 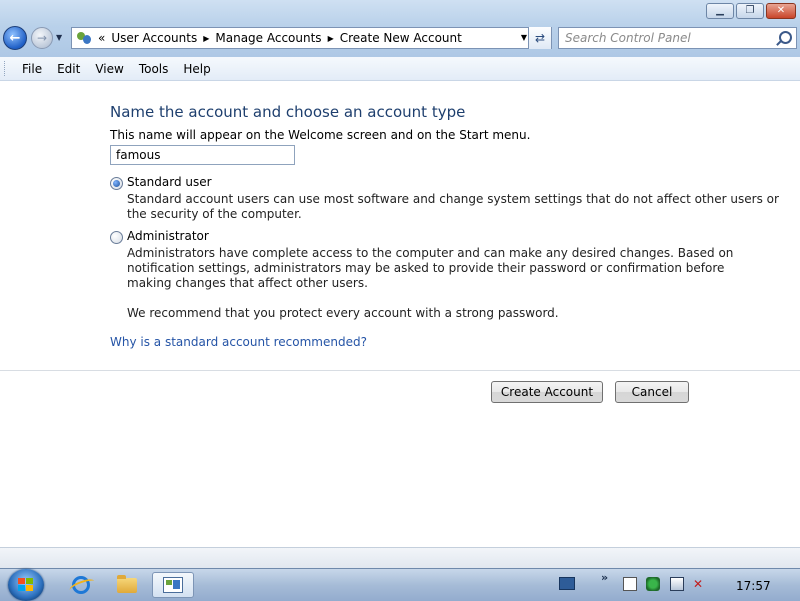 I want to click on internet-explorer-icon, so click(x=81, y=585).